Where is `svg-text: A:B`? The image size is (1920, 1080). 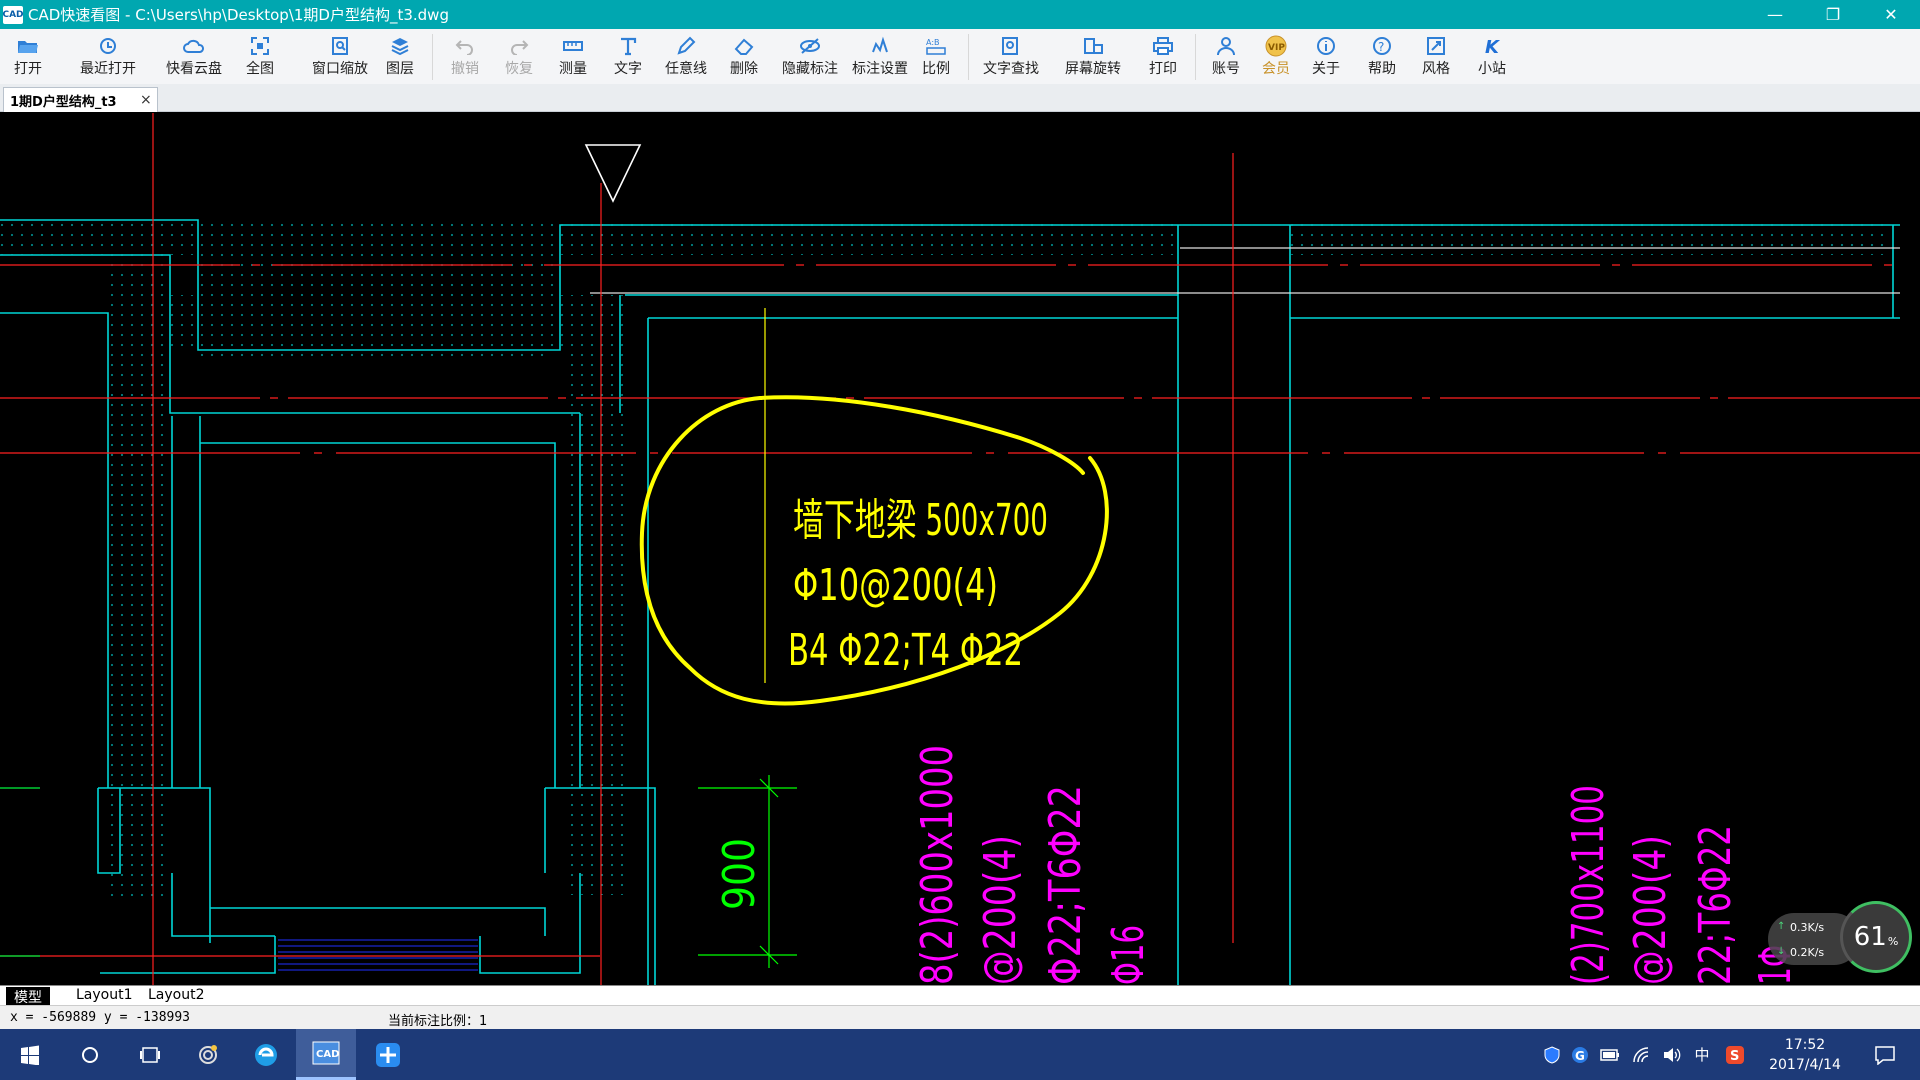 svg-text: A:B is located at coordinates (933, 42).